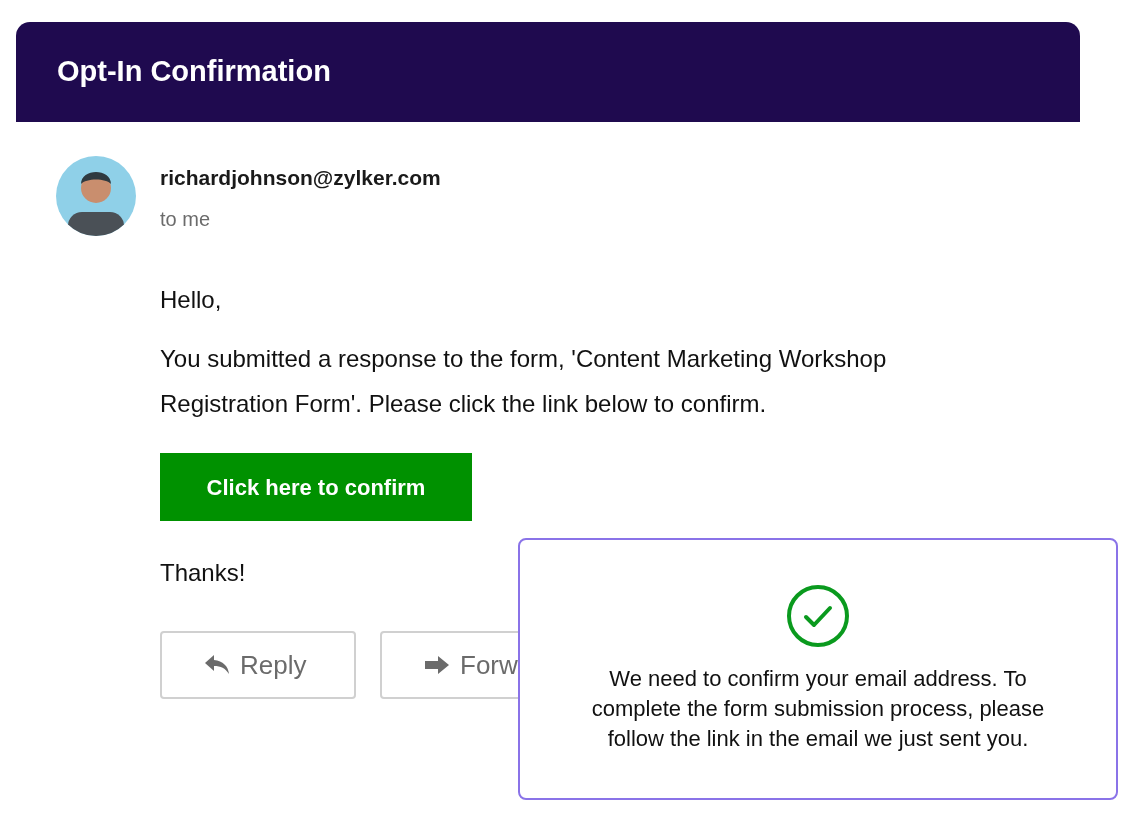  What do you see at coordinates (217, 665) in the screenshot?
I see `reply-icon` at bounding box center [217, 665].